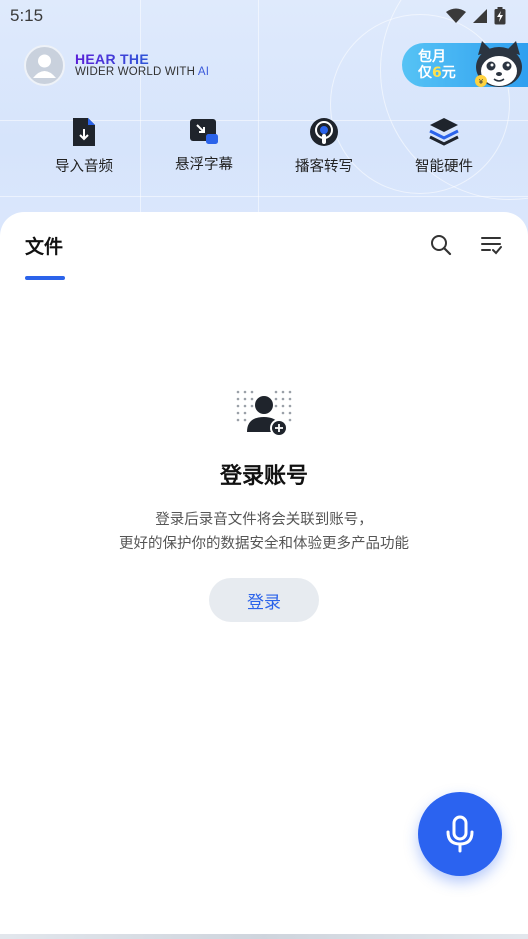 This screenshot has width=528, height=939. Describe the element at coordinates (27, 15) in the screenshot. I see `status-time: 5:15` at that location.